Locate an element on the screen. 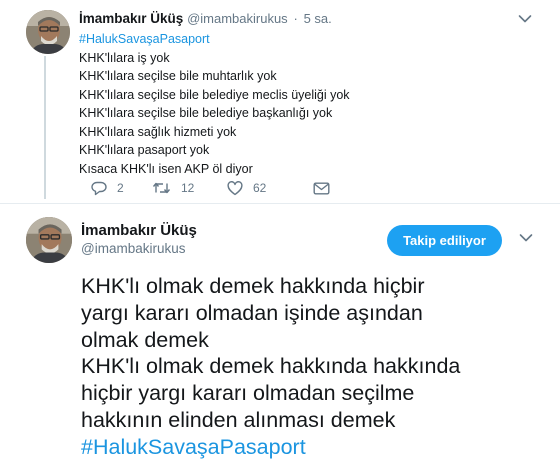 Image resolution: width=560 pixels, height=472 pixels. tweet-line: KHK'lı olmak demek hakkında hiçbir is located at coordinates (253, 286).